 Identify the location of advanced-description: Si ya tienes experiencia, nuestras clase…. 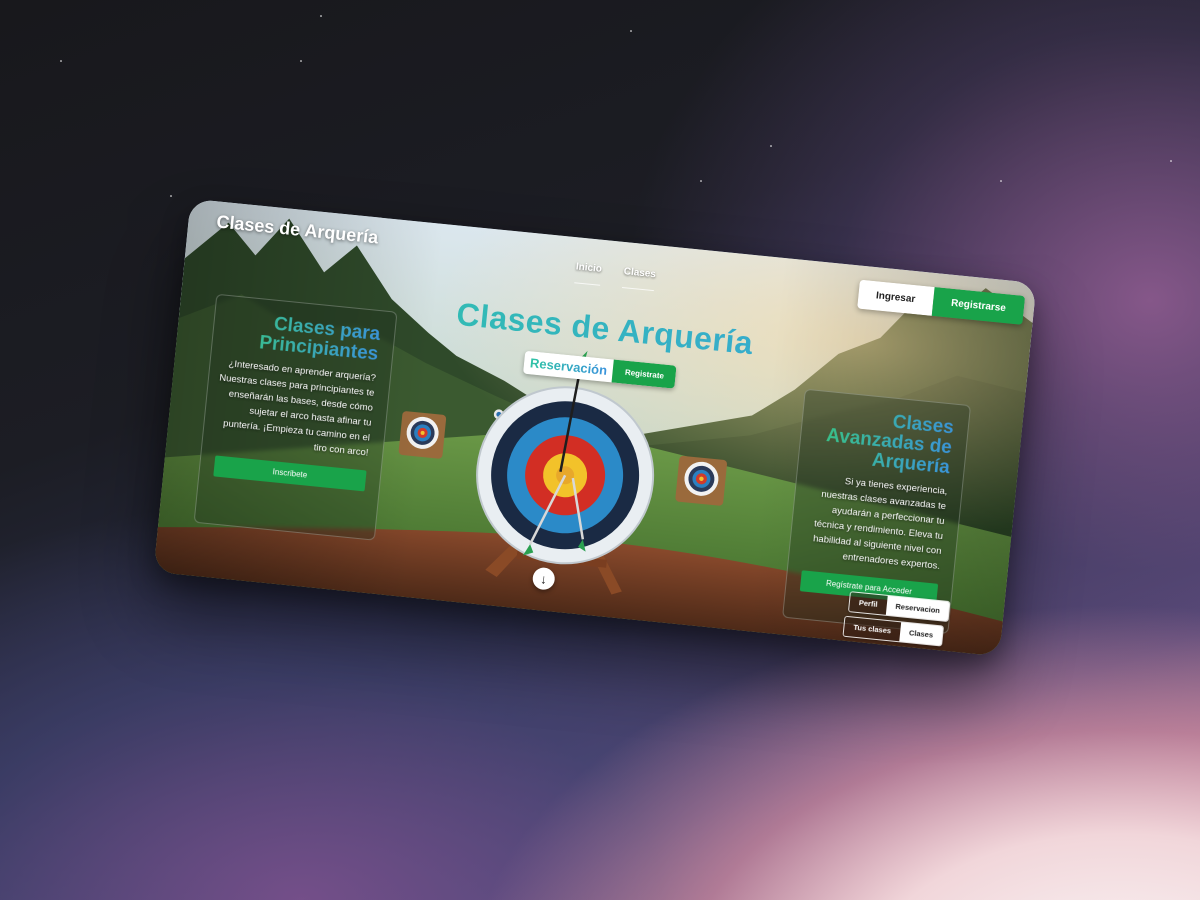
(880, 524).